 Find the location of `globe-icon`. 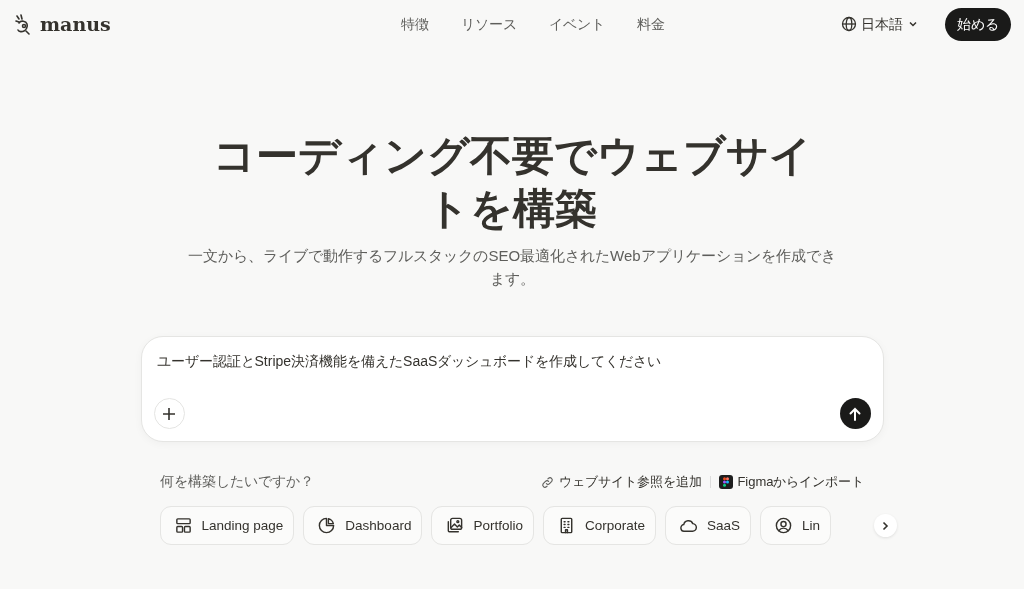

globe-icon is located at coordinates (849, 24).